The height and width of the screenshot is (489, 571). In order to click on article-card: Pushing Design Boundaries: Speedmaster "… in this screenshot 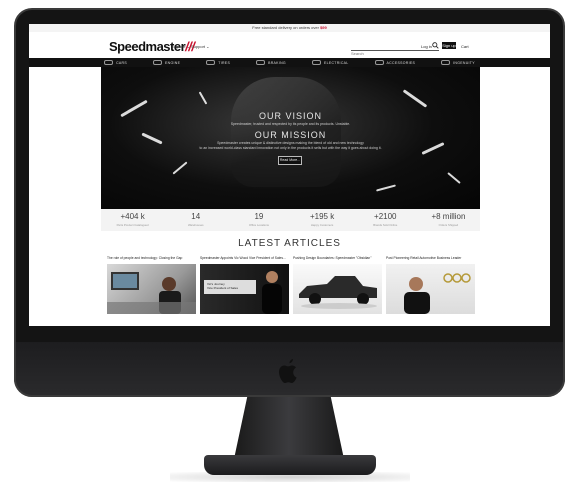, I will do `click(337, 287)`.